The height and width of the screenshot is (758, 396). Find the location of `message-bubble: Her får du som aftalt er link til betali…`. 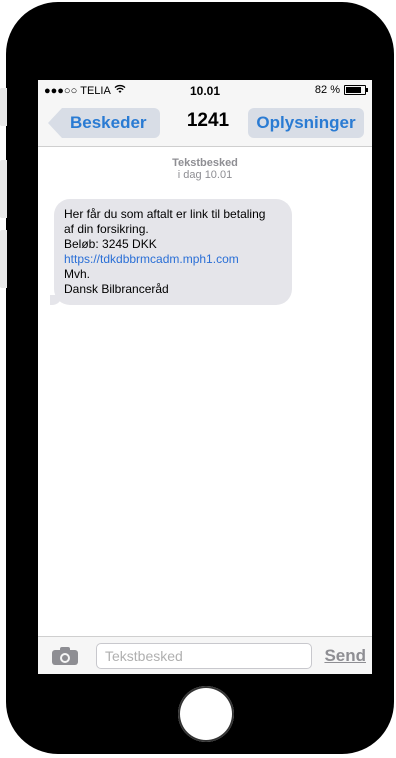

message-bubble: Her får du som aftalt er link til betali… is located at coordinates (173, 252).